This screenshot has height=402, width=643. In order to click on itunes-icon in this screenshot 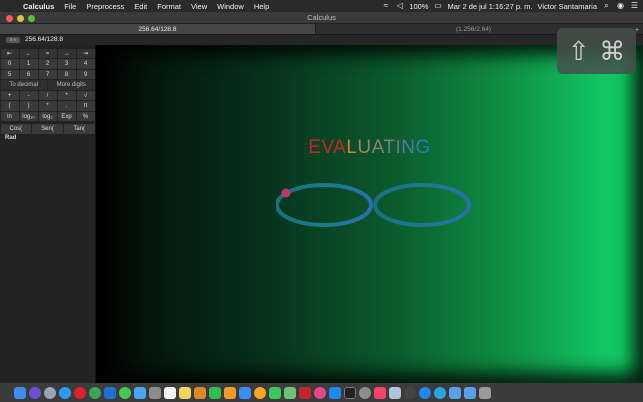, I will do `click(320, 392)`.